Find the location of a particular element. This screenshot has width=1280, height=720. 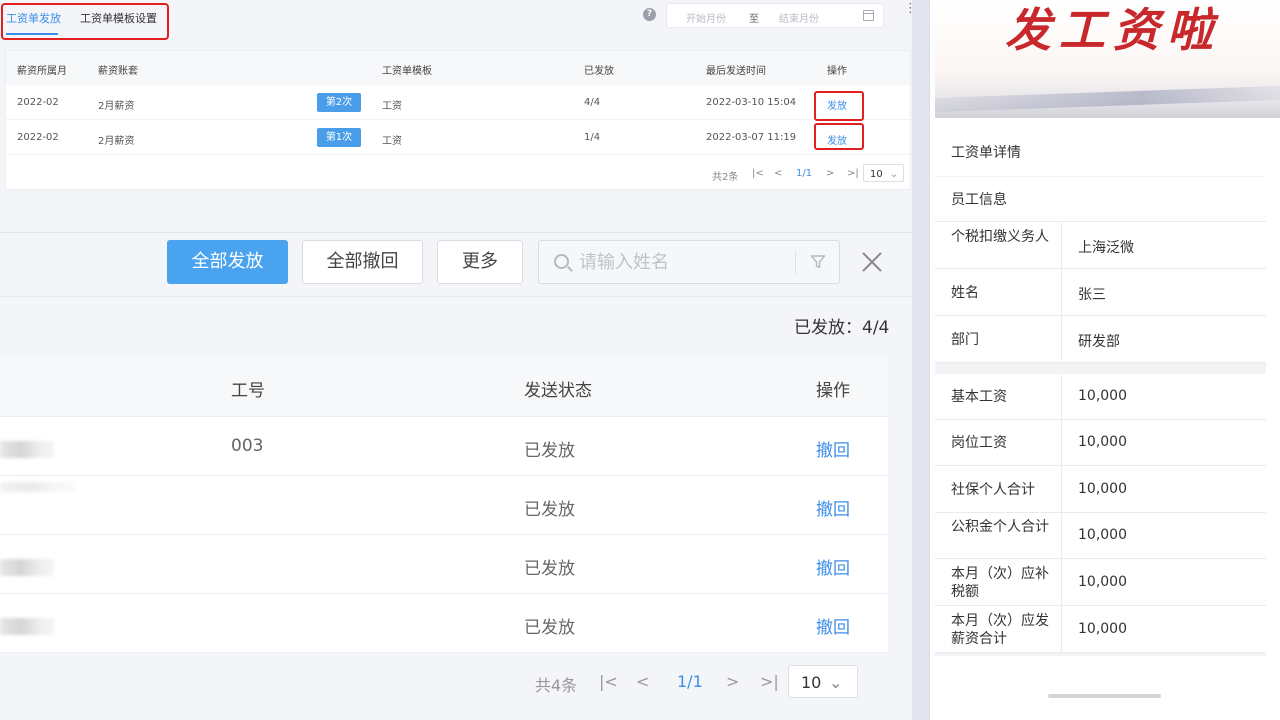

payslip-detail-title: 工资单详情 is located at coordinates (986, 153).